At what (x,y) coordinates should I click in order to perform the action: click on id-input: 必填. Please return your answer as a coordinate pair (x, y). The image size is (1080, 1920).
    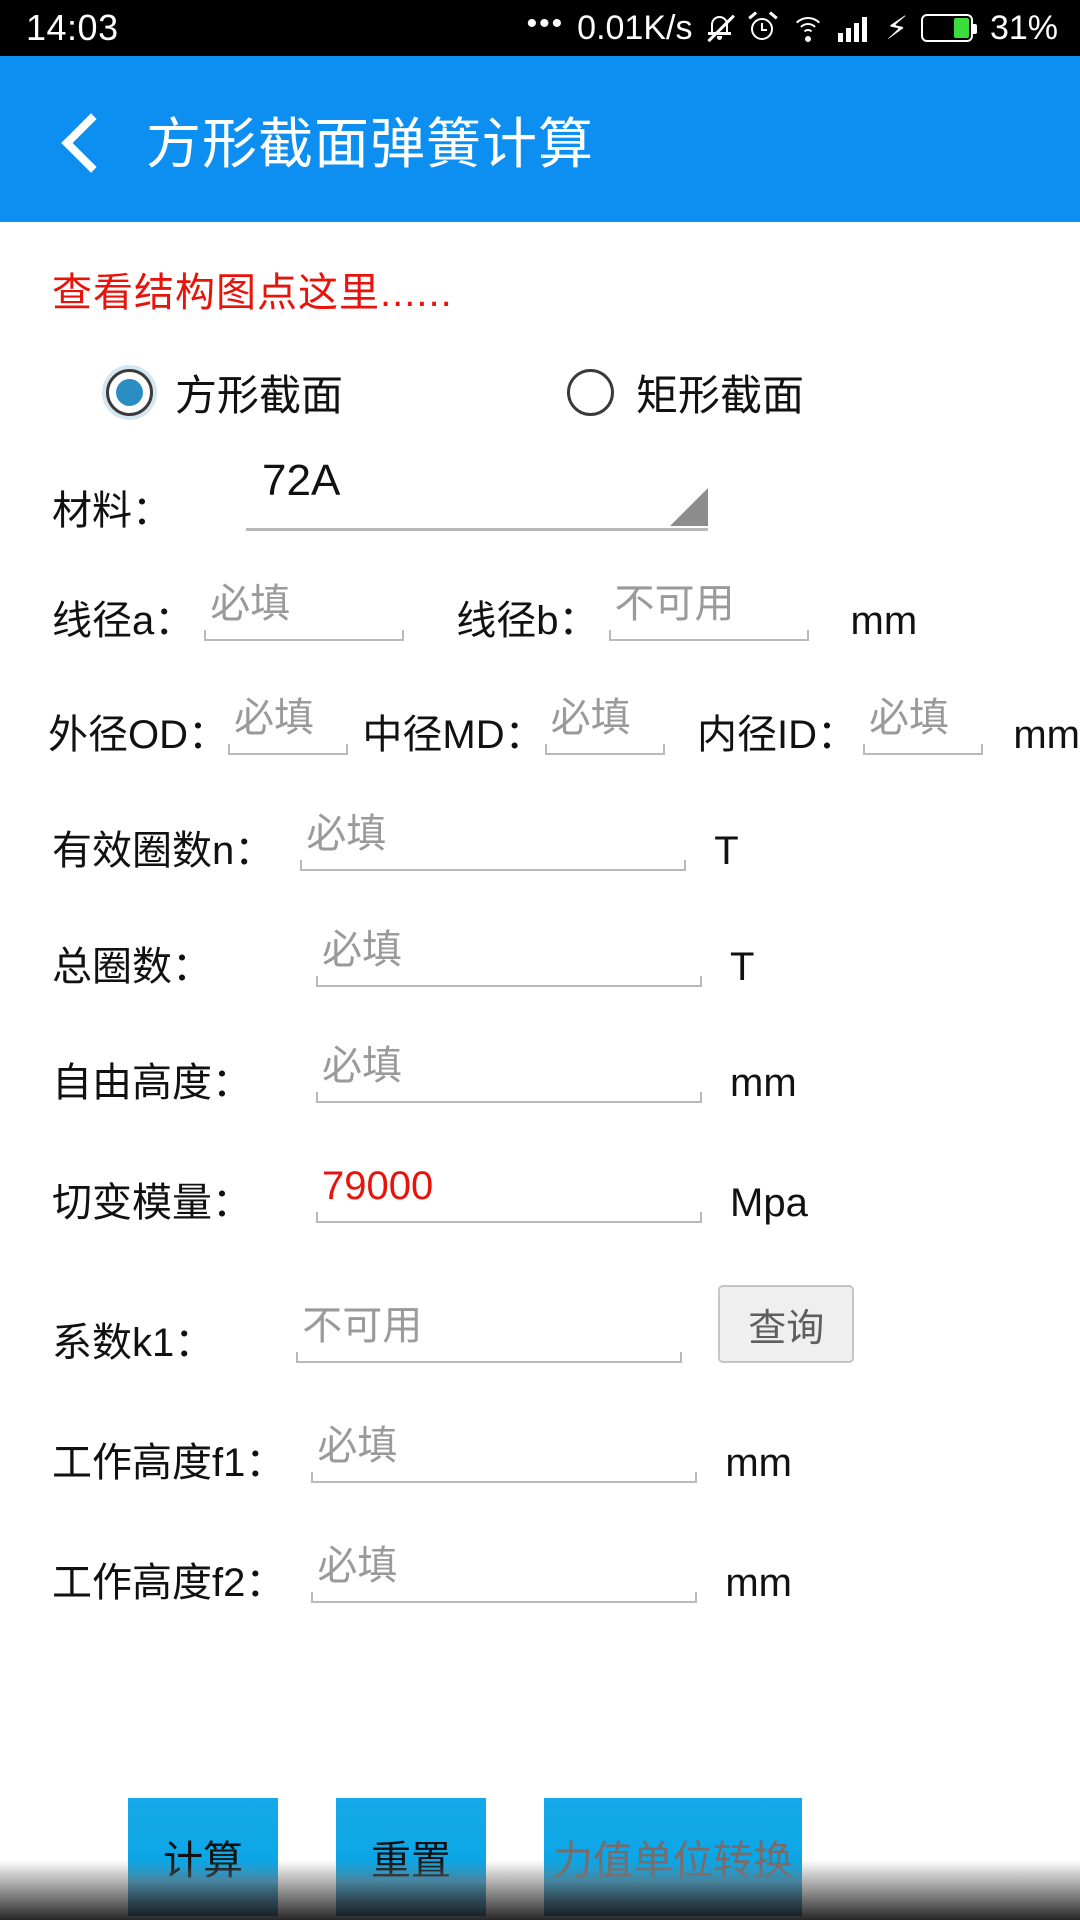
    Looking at the image, I should click on (923, 725).